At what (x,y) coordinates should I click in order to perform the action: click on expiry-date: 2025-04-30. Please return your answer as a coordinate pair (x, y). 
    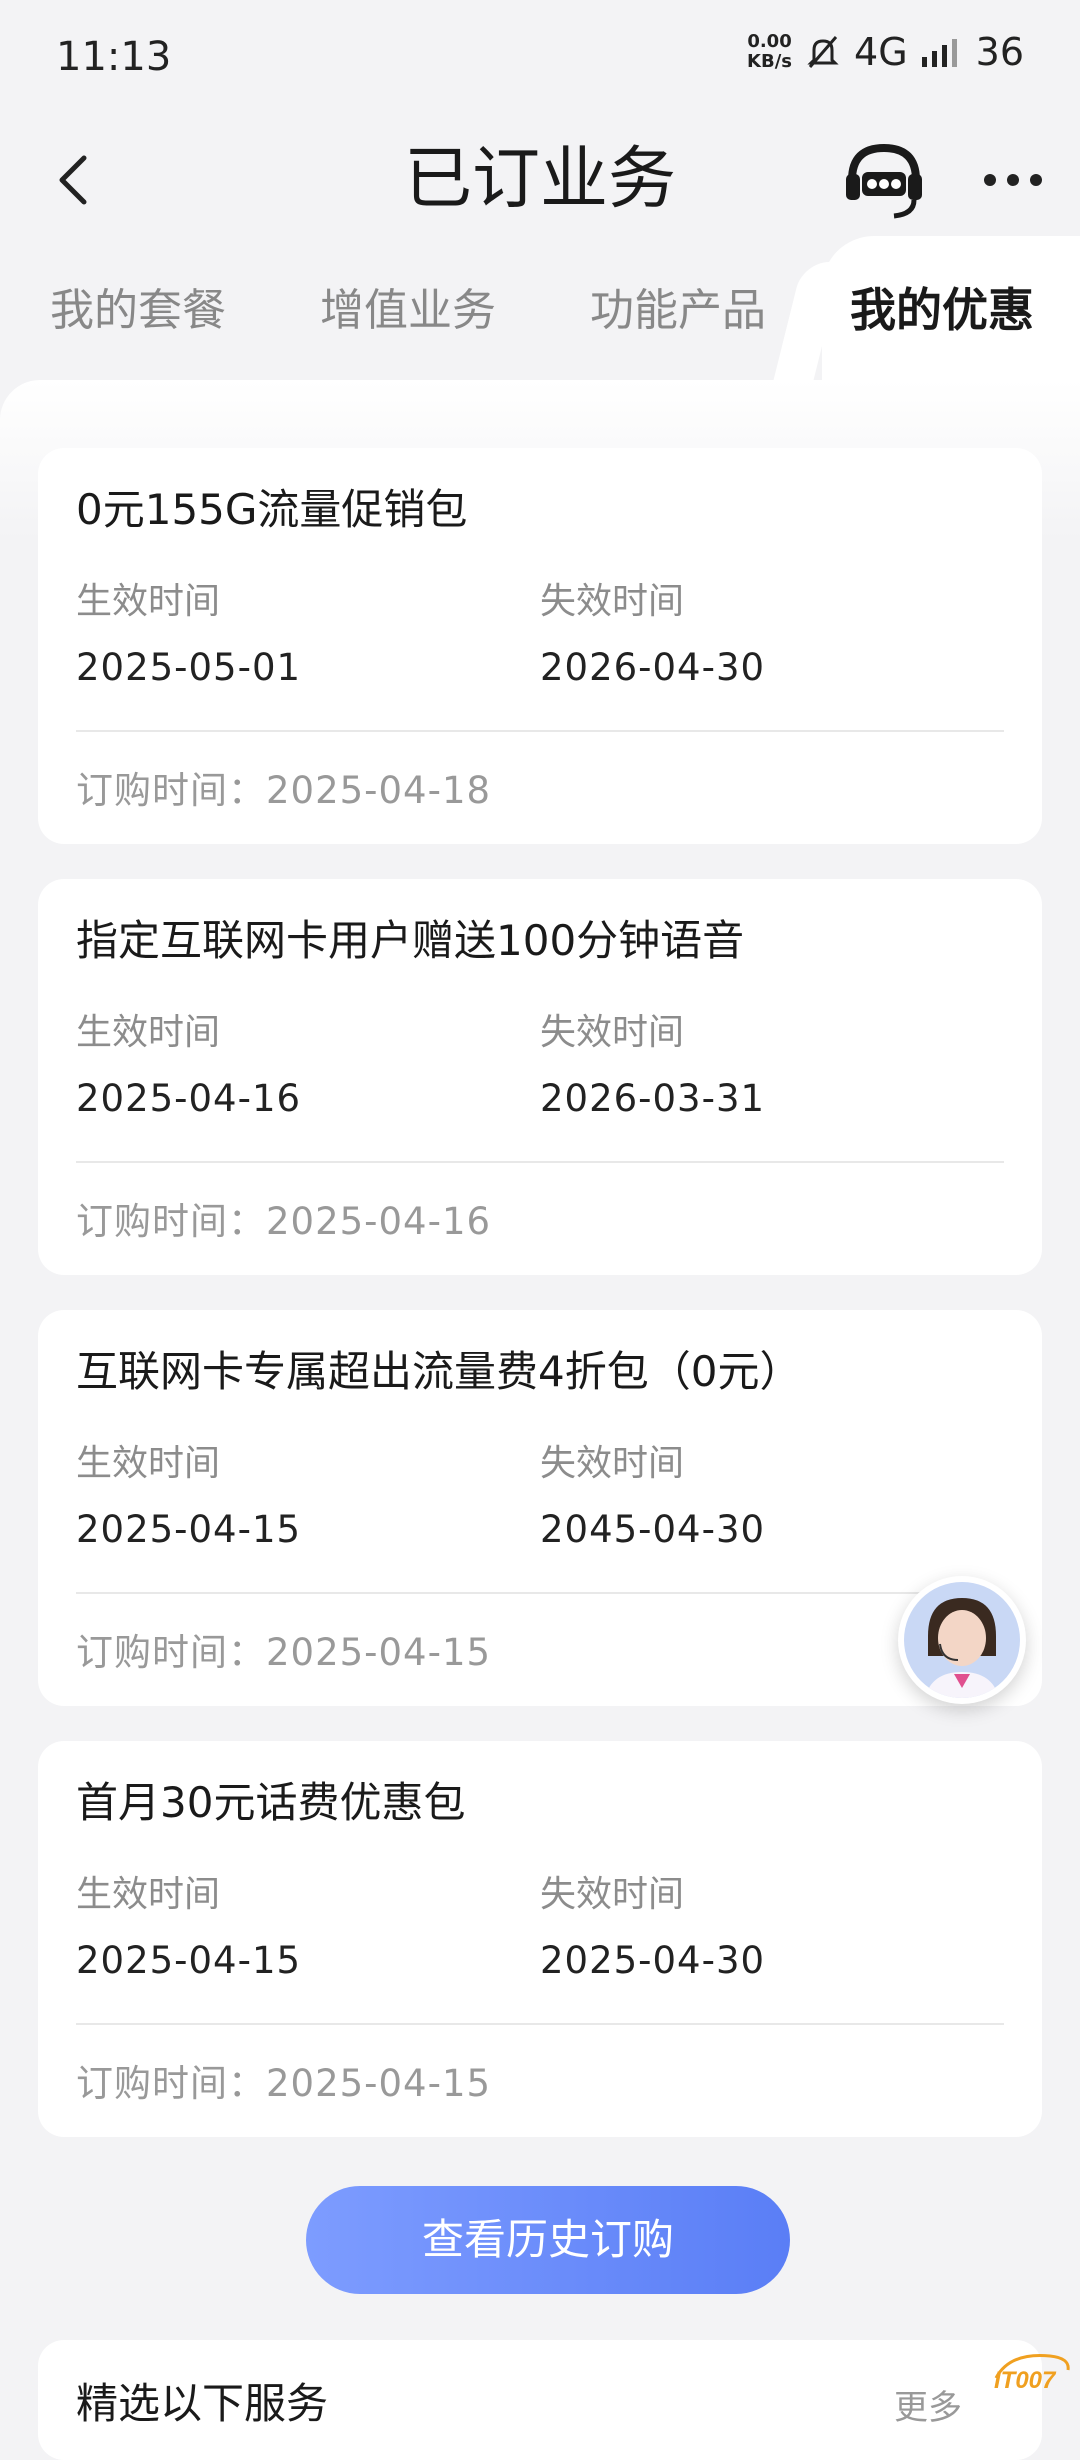
    Looking at the image, I should click on (653, 1960).